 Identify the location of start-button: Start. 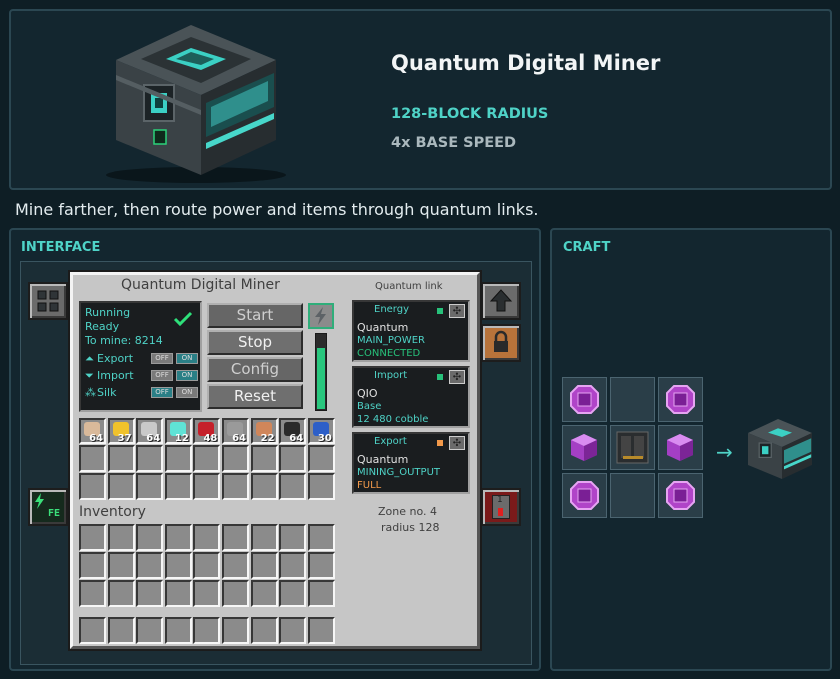
(255, 315).